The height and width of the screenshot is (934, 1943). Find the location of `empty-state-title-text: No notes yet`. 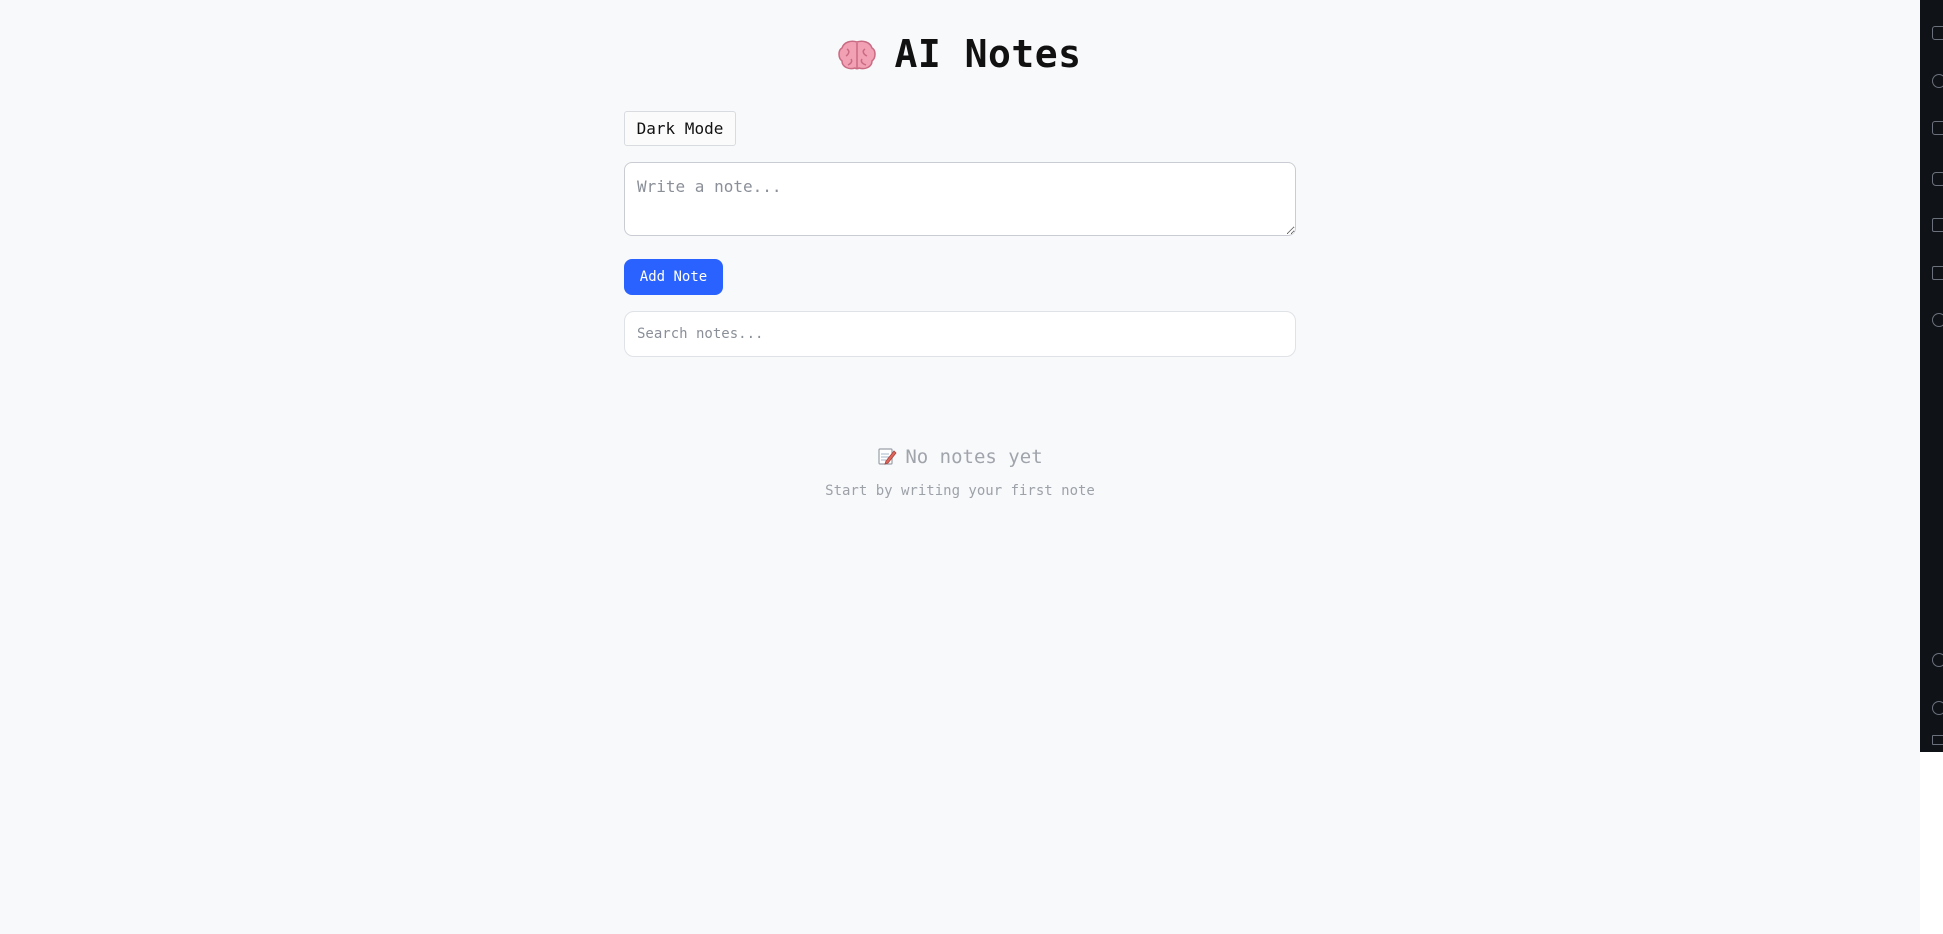

empty-state-title-text: No notes yet is located at coordinates (974, 457).